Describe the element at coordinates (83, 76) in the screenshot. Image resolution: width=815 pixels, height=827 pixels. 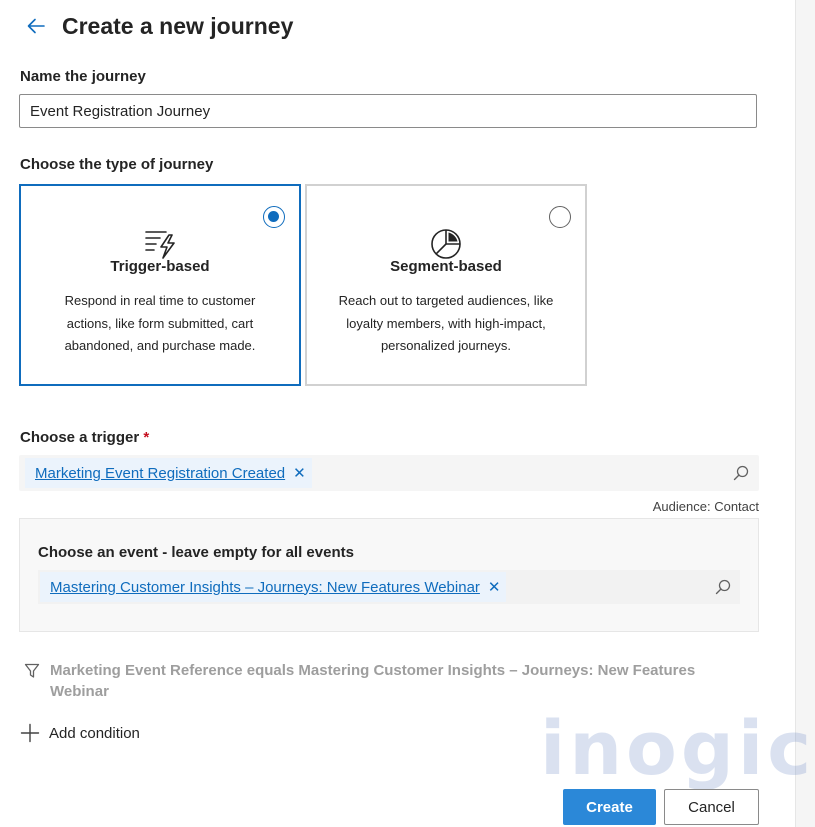
I see `journey-name-label: Name the journey` at that location.